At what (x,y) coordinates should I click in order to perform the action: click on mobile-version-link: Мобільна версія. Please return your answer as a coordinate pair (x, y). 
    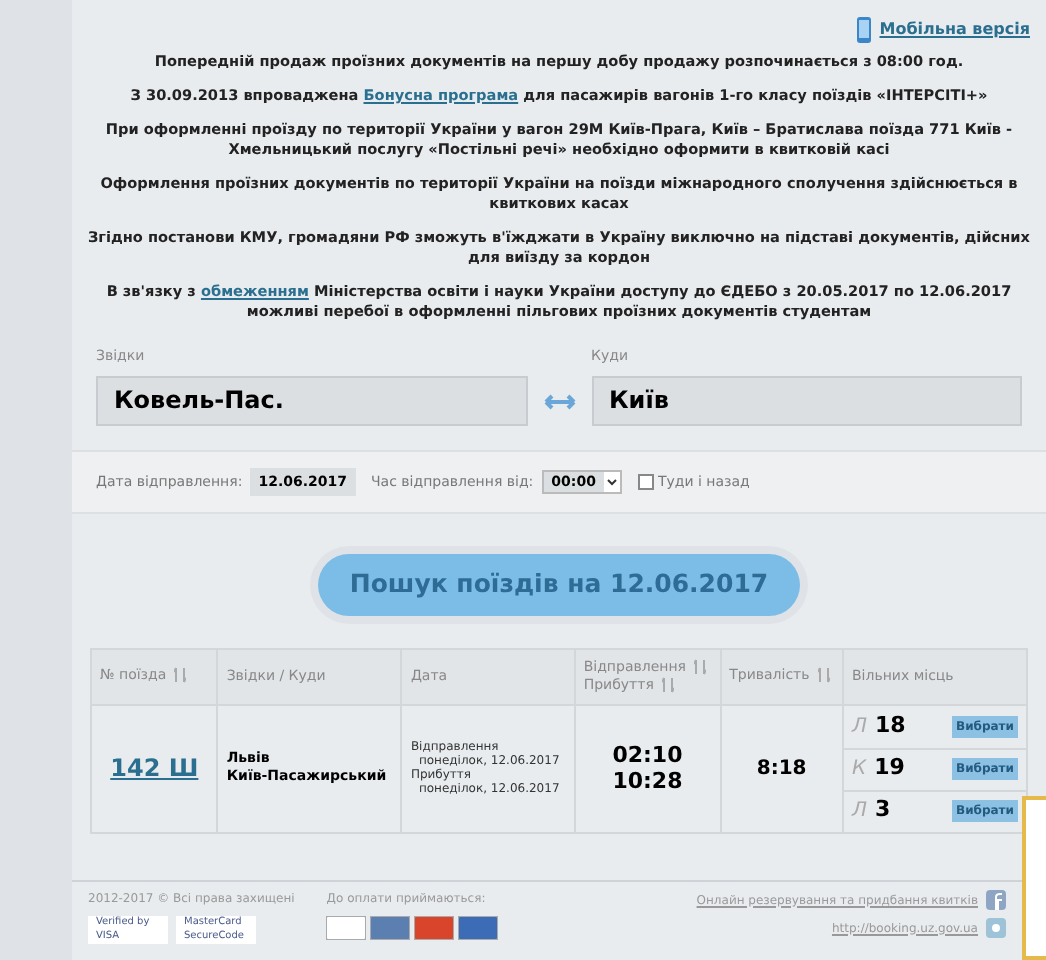
    Looking at the image, I should click on (954, 30).